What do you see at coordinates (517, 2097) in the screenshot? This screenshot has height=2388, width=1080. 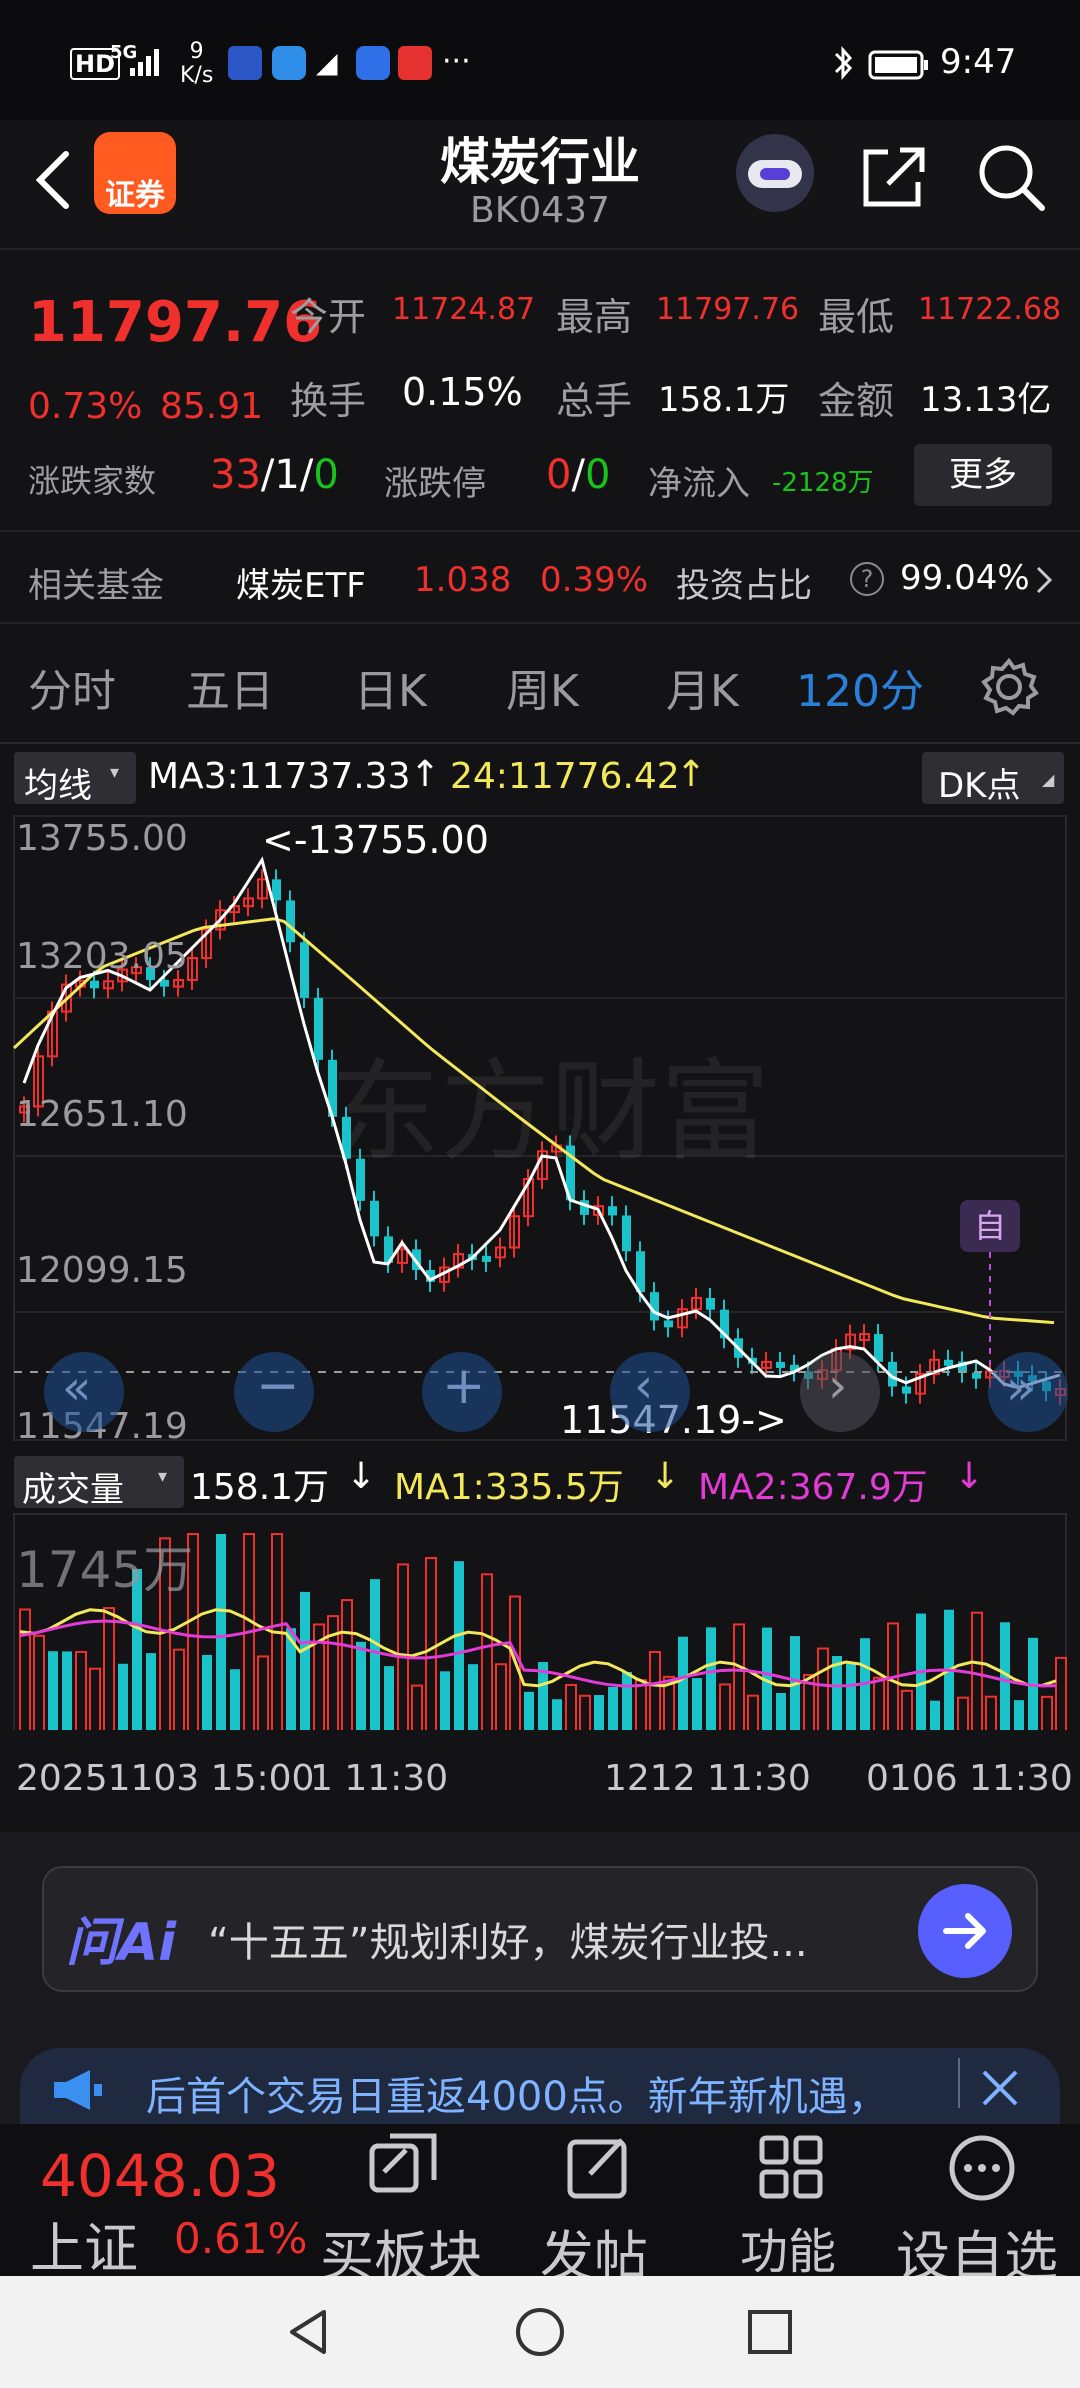 I see `ticker-text: 后首个交易日重返4000点。新年新机遇，` at bounding box center [517, 2097].